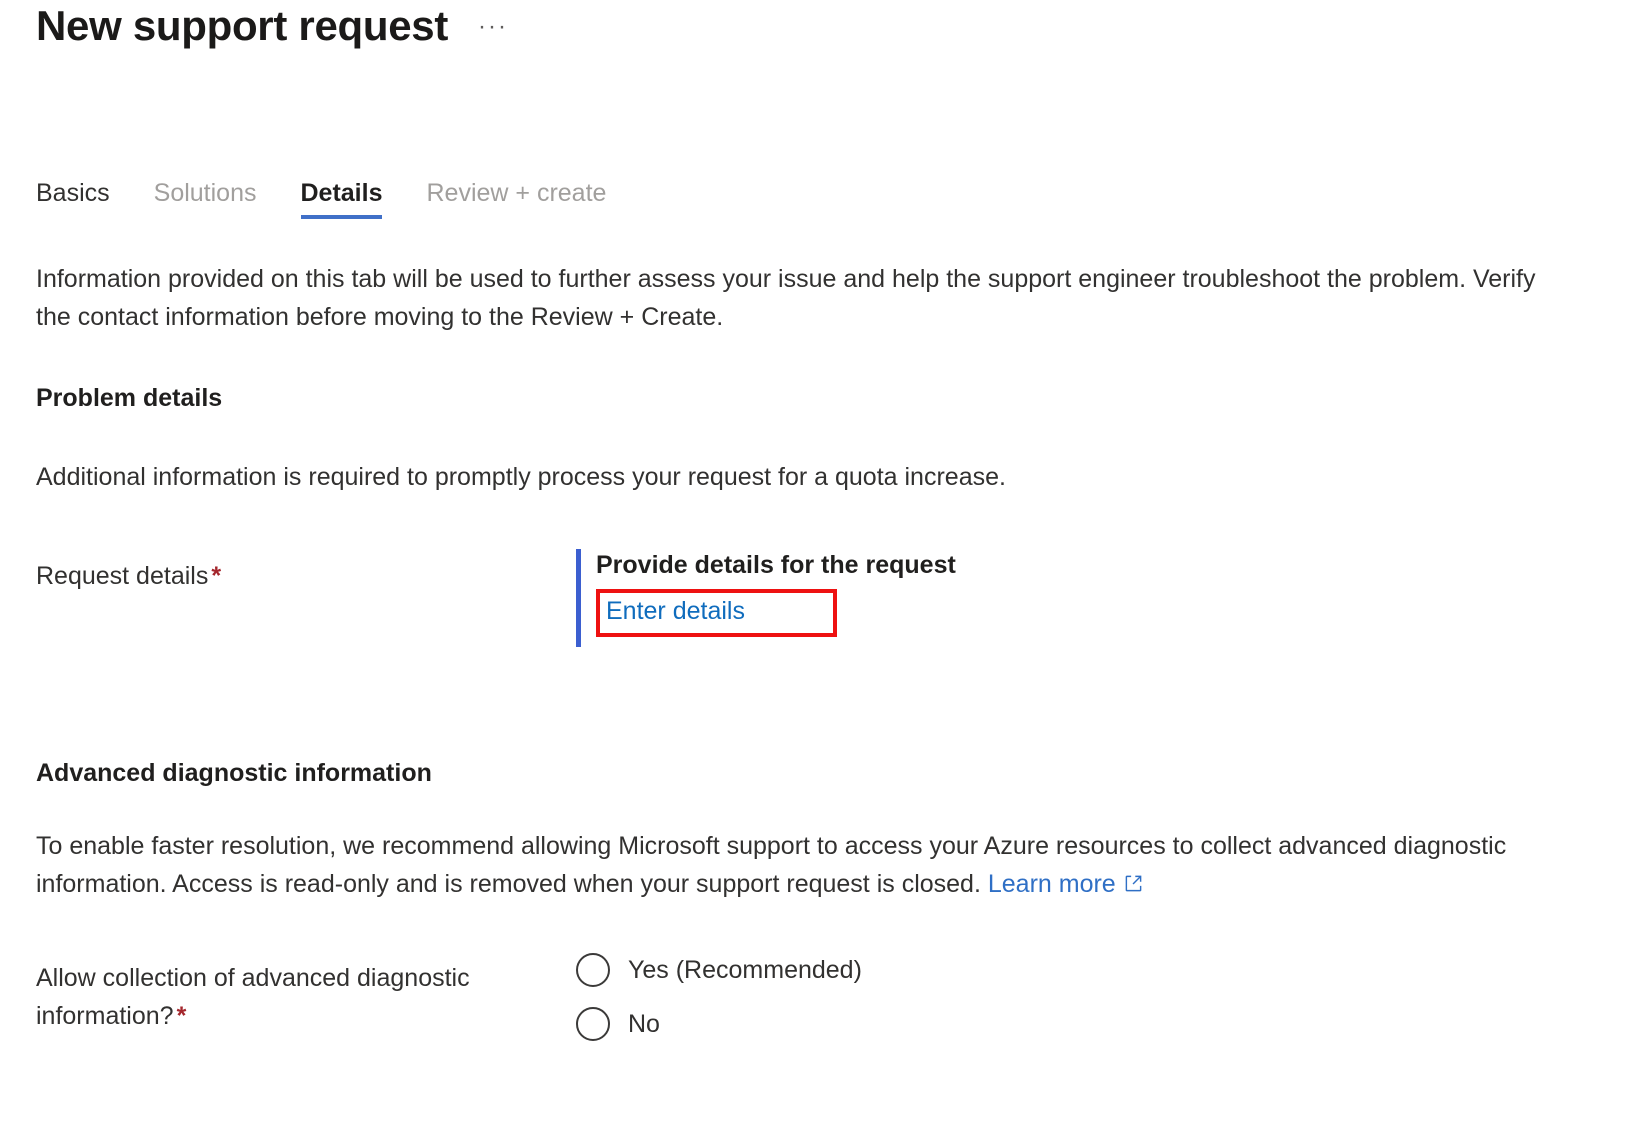 The width and height of the screenshot is (1649, 1146). I want to click on advanced-diagnostics-heading: Advanced diagnostic information, so click(234, 773).